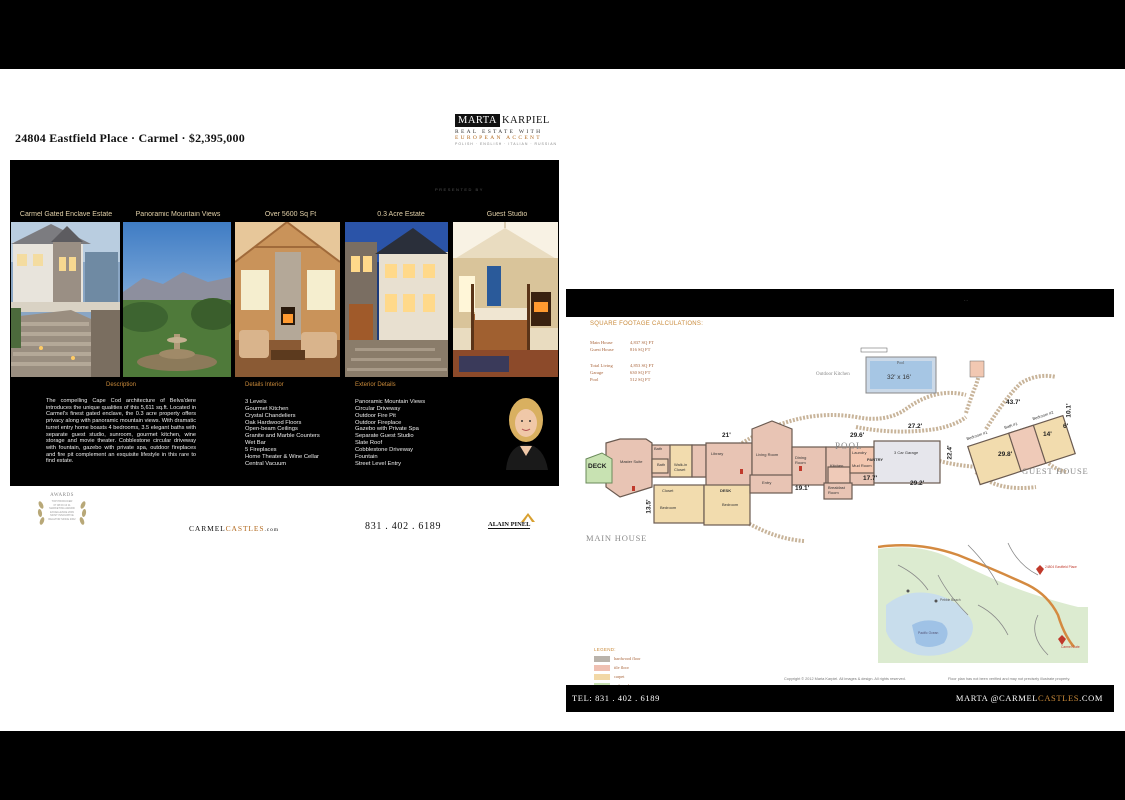  I want to click on guest-house-label: GUEST HOUSE, so click(1055, 471).